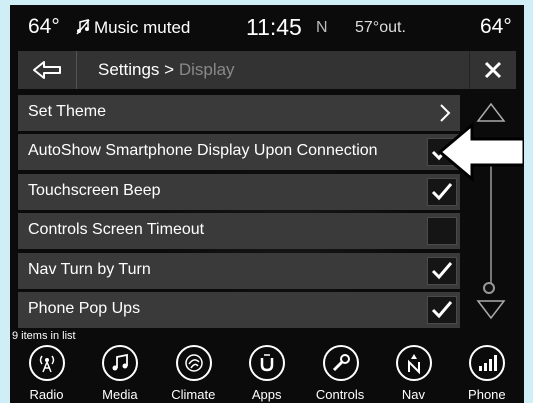 The height and width of the screenshot is (403, 533). What do you see at coordinates (266, 394) in the screenshot?
I see `nav-label: Apps` at bounding box center [266, 394].